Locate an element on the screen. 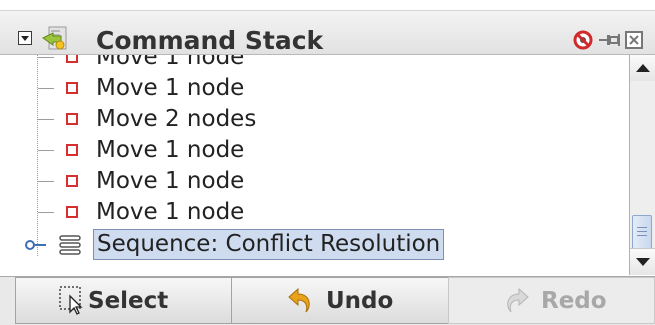 The image size is (655, 325). scroll-up-button is located at coordinates (642, 68).